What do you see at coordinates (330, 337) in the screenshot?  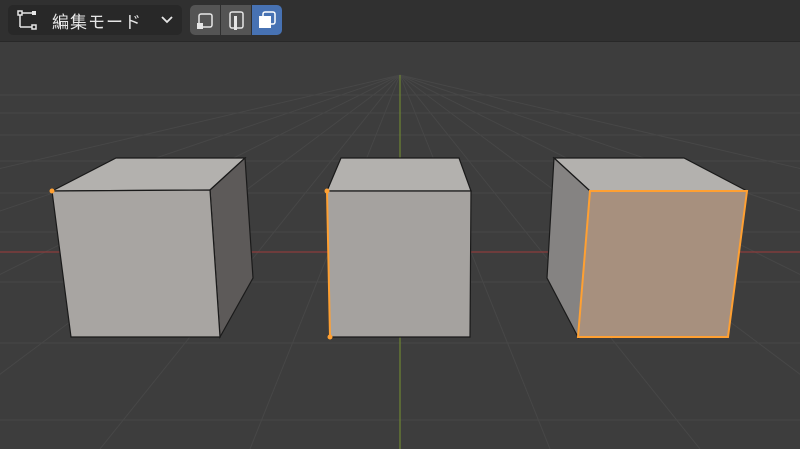 I see `edge-vertex-bottom` at bounding box center [330, 337].